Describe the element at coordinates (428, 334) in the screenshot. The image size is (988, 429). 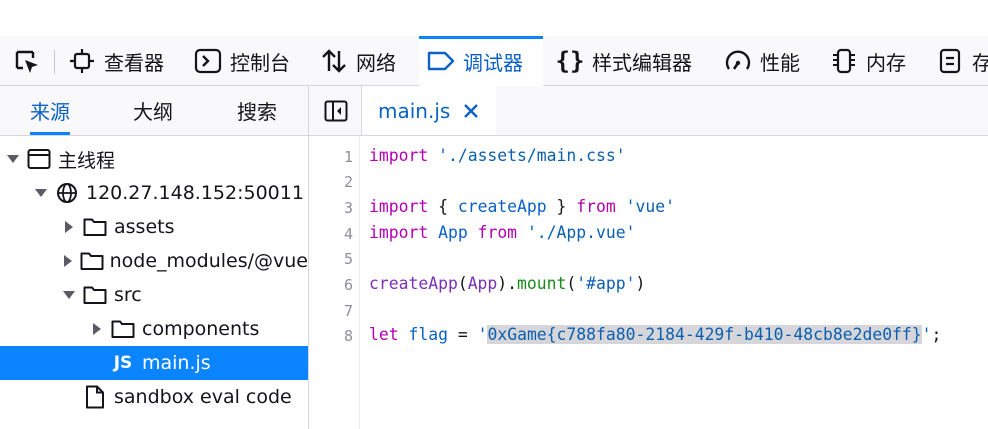
I see `variable-name: flag` at that location.